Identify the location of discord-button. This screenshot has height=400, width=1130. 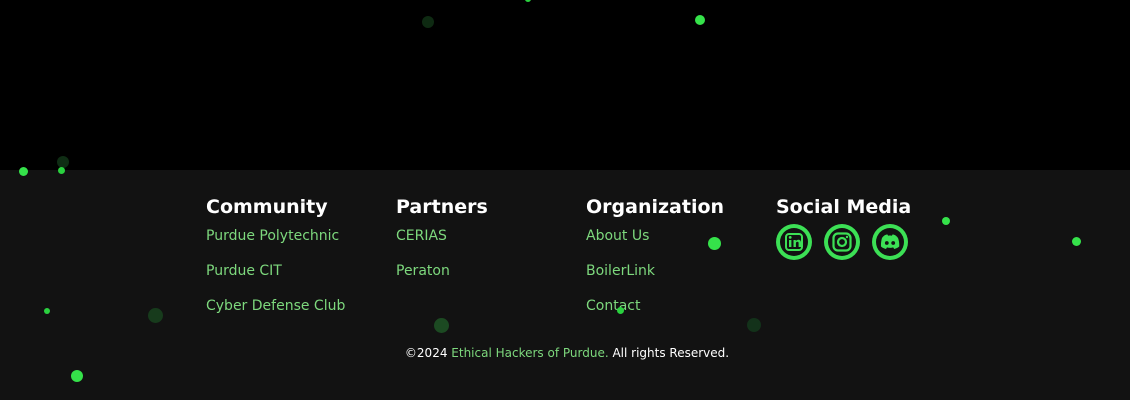
(890, 242).